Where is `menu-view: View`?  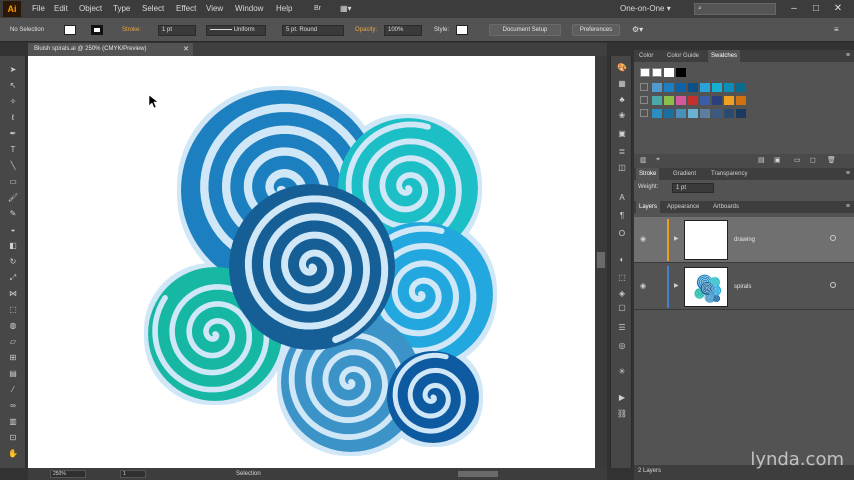 menu-view: View is located at coordinates (214, 9).